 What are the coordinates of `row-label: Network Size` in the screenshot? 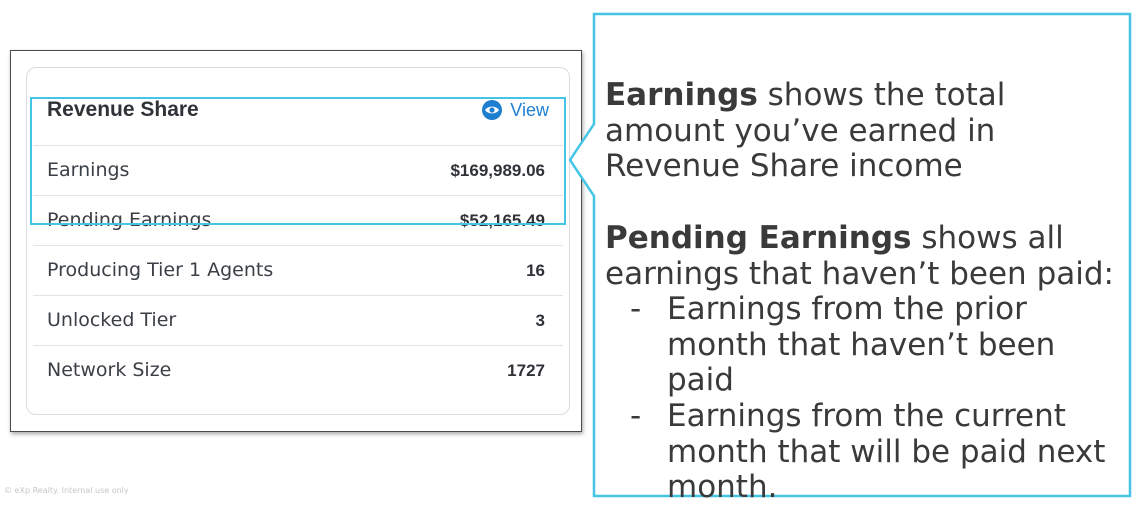 It's located at (109, 370).